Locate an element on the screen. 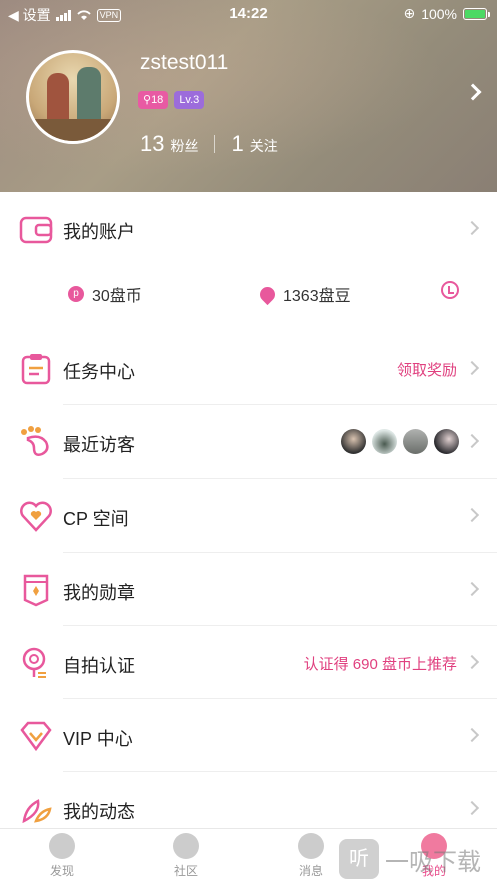 The width and height of the screenshot is (497, 883). follow-count: 1 is located at coordinates (237, 144).